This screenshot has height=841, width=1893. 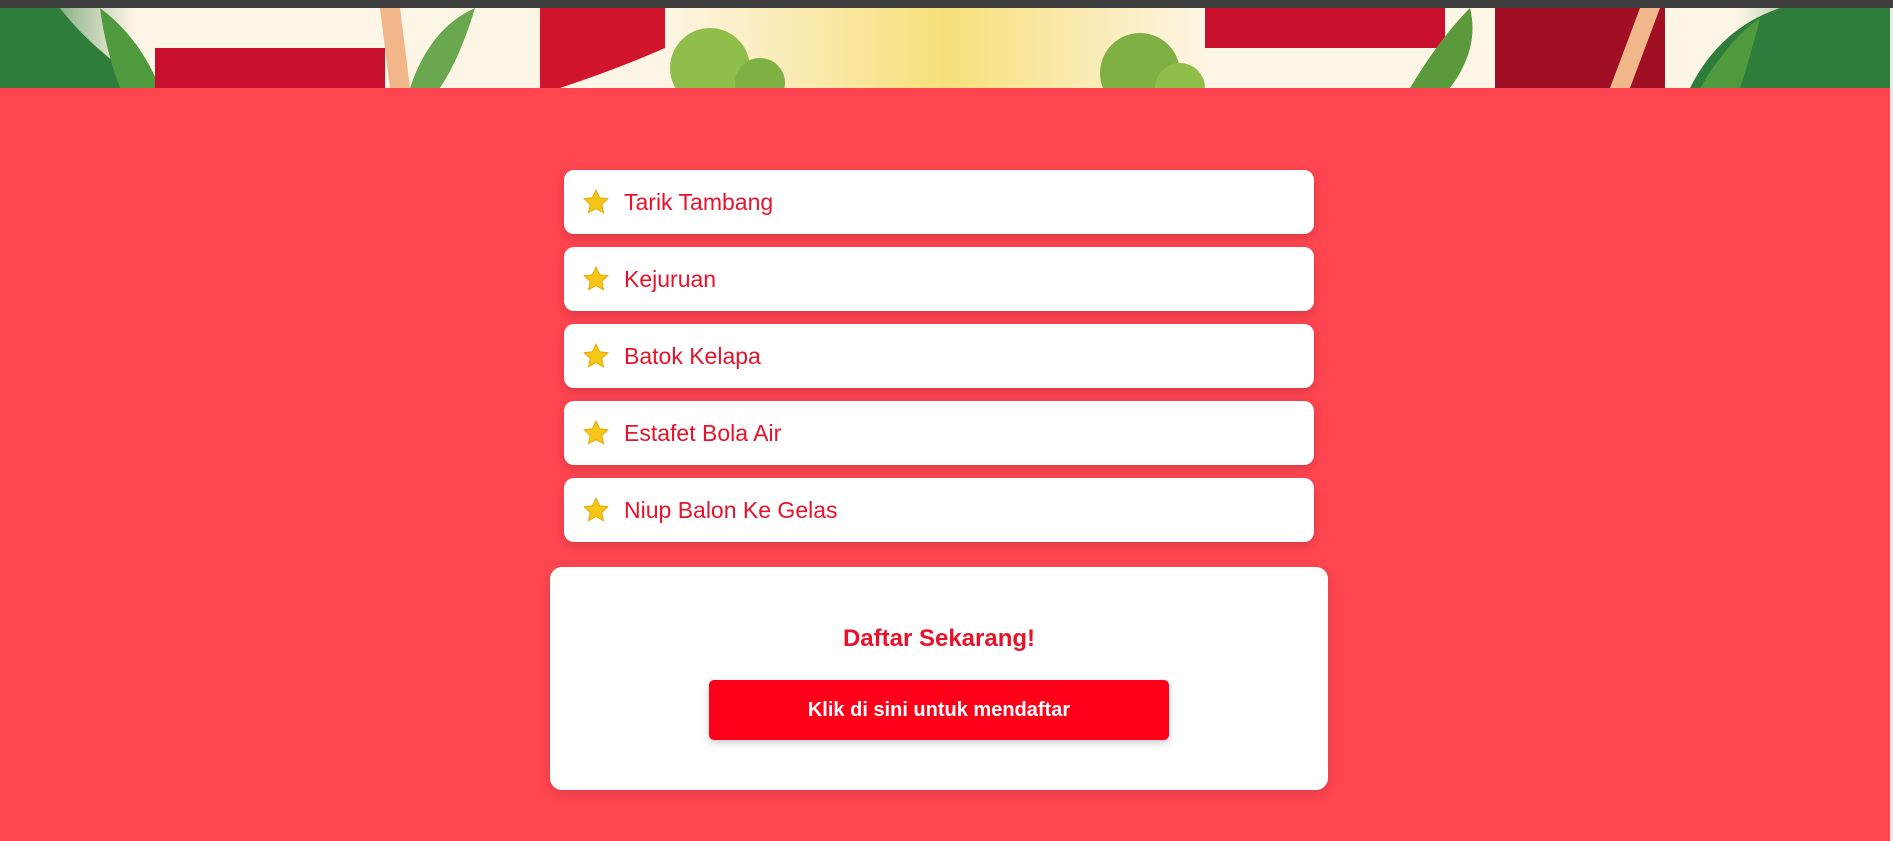 I want to click on list-item-label: Tarik Tambang, so click(x=699, y=201).